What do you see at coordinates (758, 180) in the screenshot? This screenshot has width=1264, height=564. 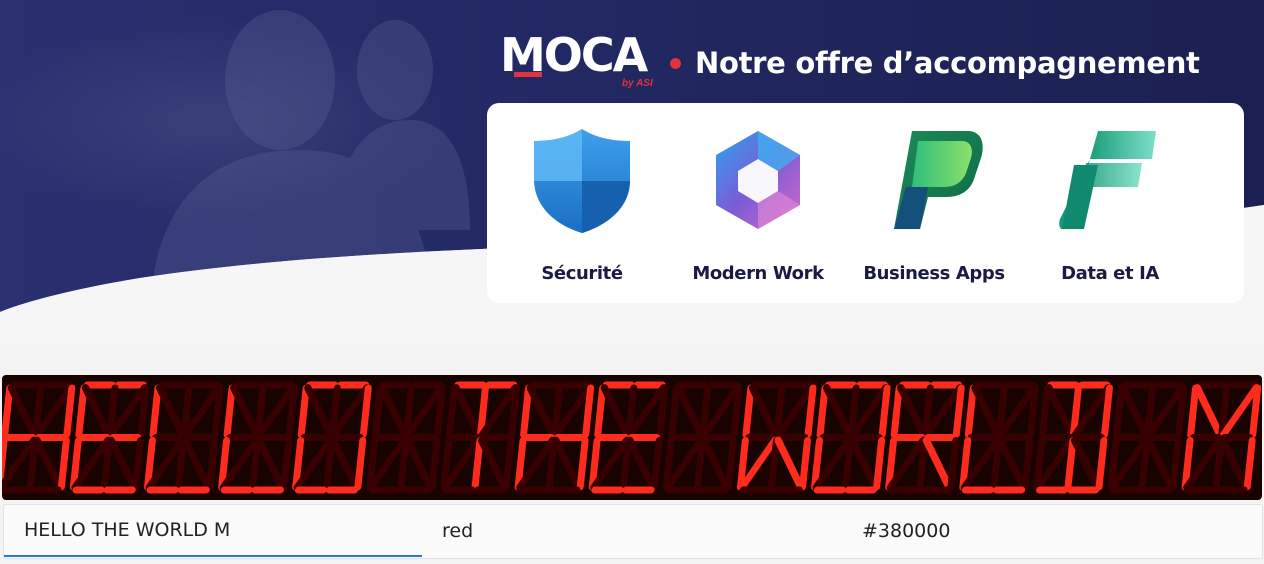 I see `microsoft-365-icon` at bounding box center [758, 180].